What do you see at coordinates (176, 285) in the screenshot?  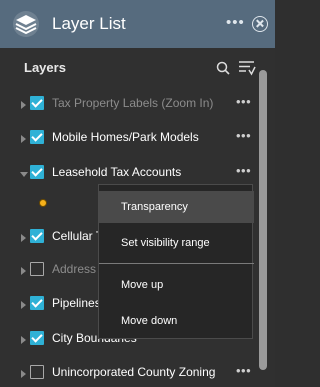 I see `menu-item-move-up: Move up` at bounding box center [176, 285].